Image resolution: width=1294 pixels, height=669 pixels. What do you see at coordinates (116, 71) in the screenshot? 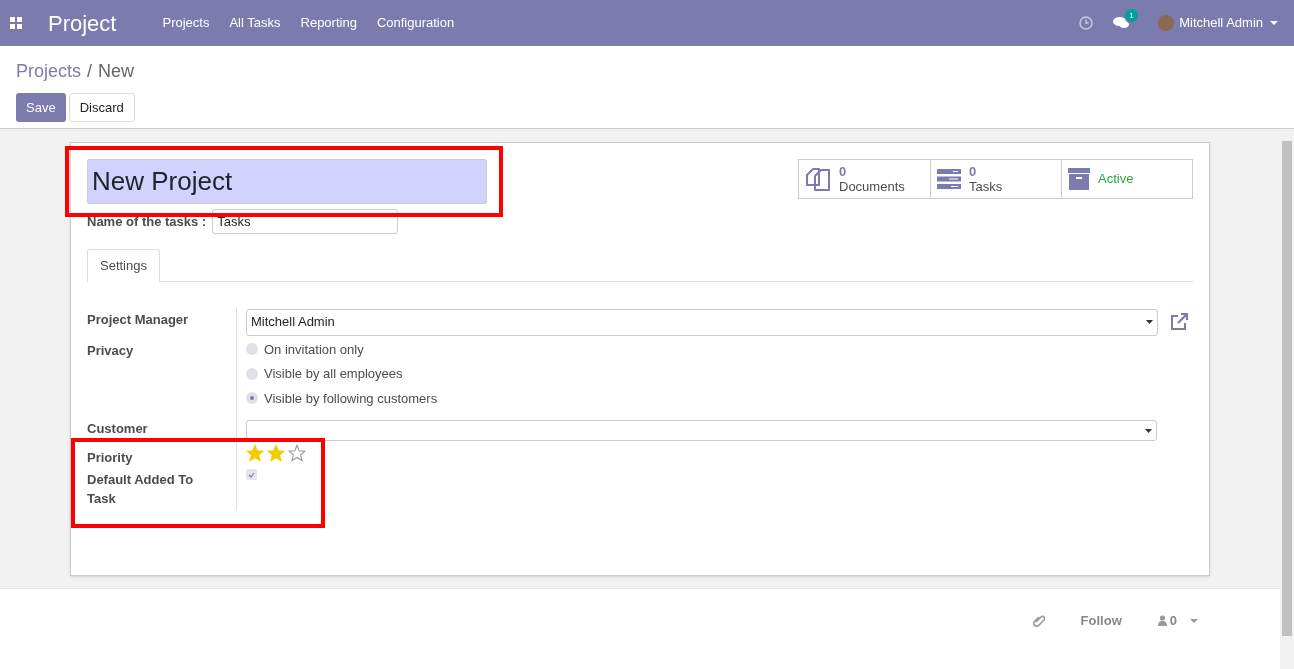
I see `breadcrumb-current: New` at bounding box center [116, 71].